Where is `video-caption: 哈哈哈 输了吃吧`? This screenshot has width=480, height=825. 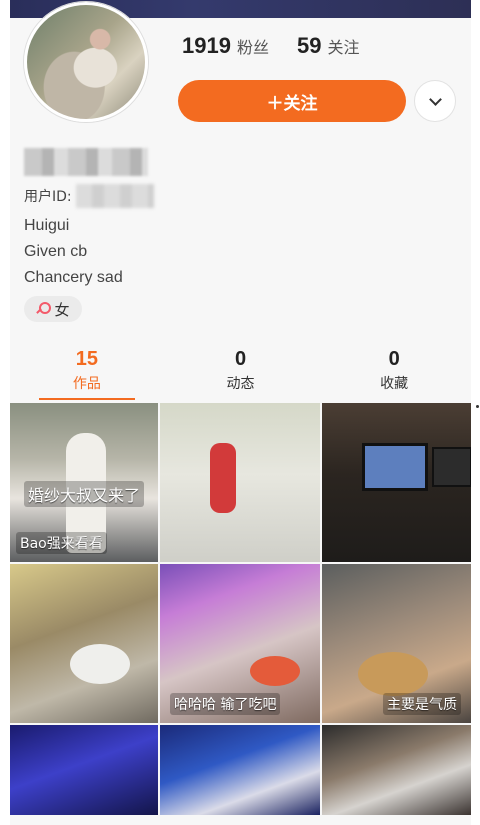 video-caption: 哈哈哈 输了吃吧 is located at coordinates (225, 704).